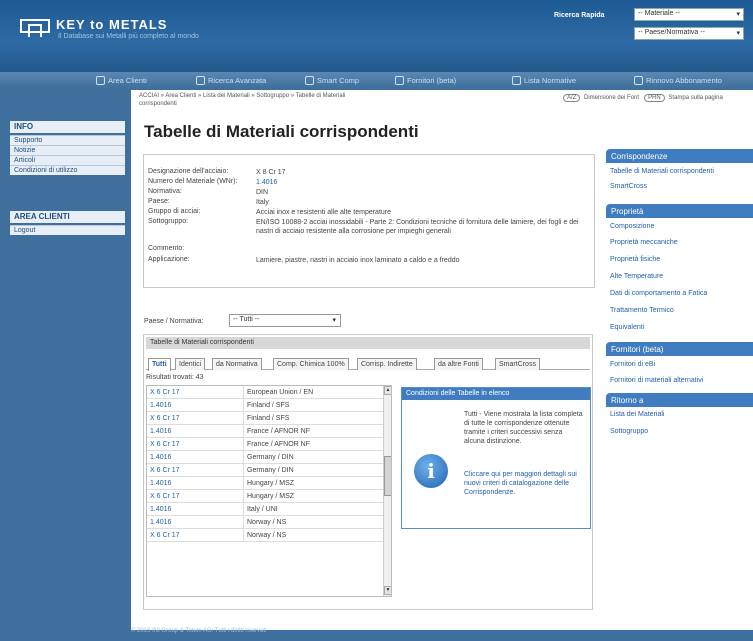 This screenshot has width=753, height=641. I want to click on sidebar-item-articoli: Articoli, so click(67, 160).